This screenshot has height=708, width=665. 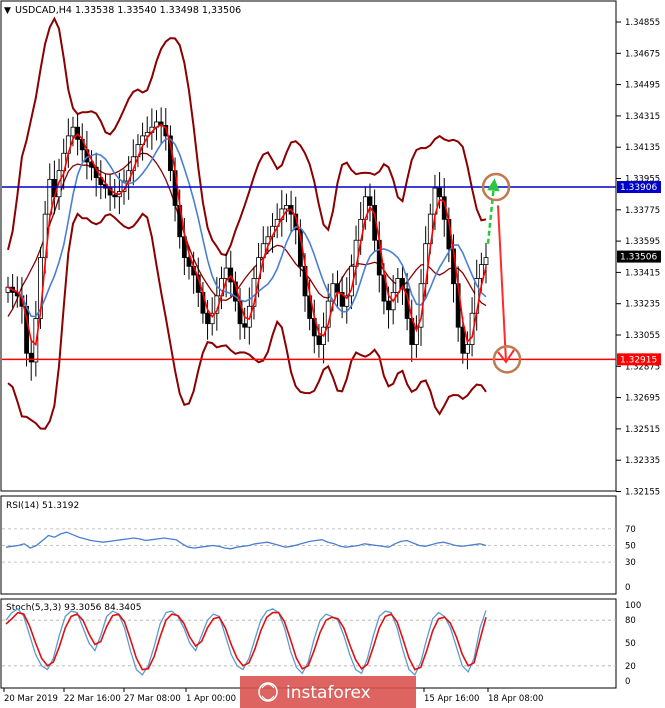 I want to click on resistance-level-label: 1.33906, so click(x=638, y=188).